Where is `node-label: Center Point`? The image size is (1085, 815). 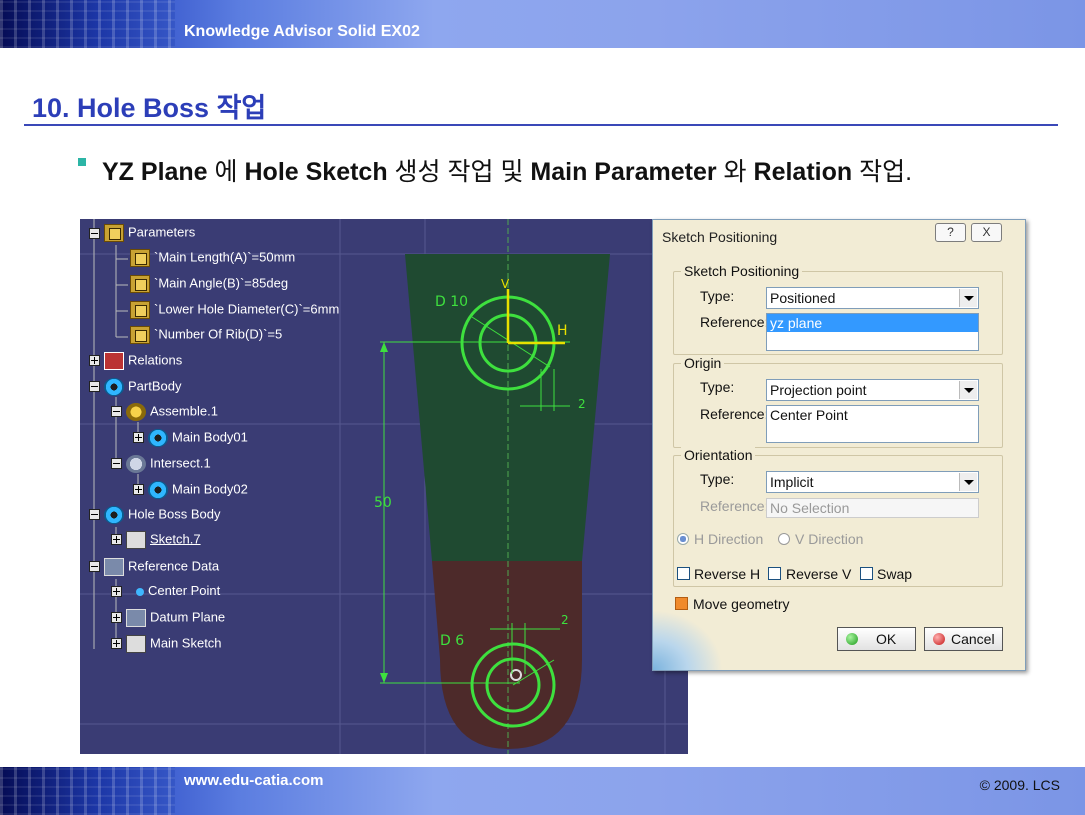
node-label: Center Point is located at coordinates (184, 590).